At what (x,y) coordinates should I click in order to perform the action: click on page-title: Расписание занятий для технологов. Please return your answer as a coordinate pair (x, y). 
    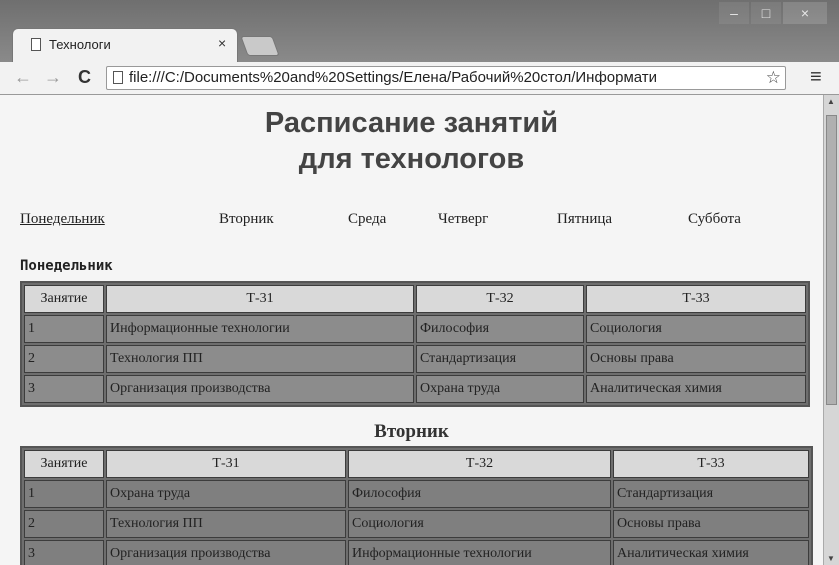
    Looking at the image, I should click on (411, 141).